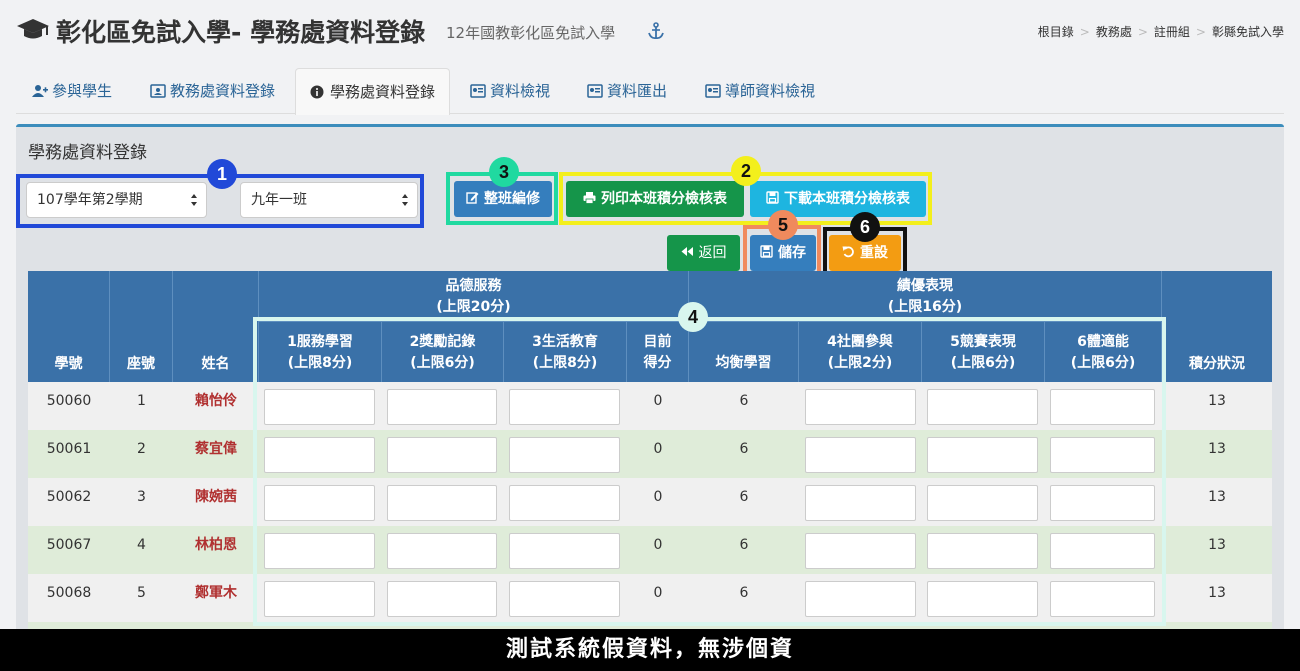 The image size is (1300, 671). I want to click on backward-icon, so click(687, 251).